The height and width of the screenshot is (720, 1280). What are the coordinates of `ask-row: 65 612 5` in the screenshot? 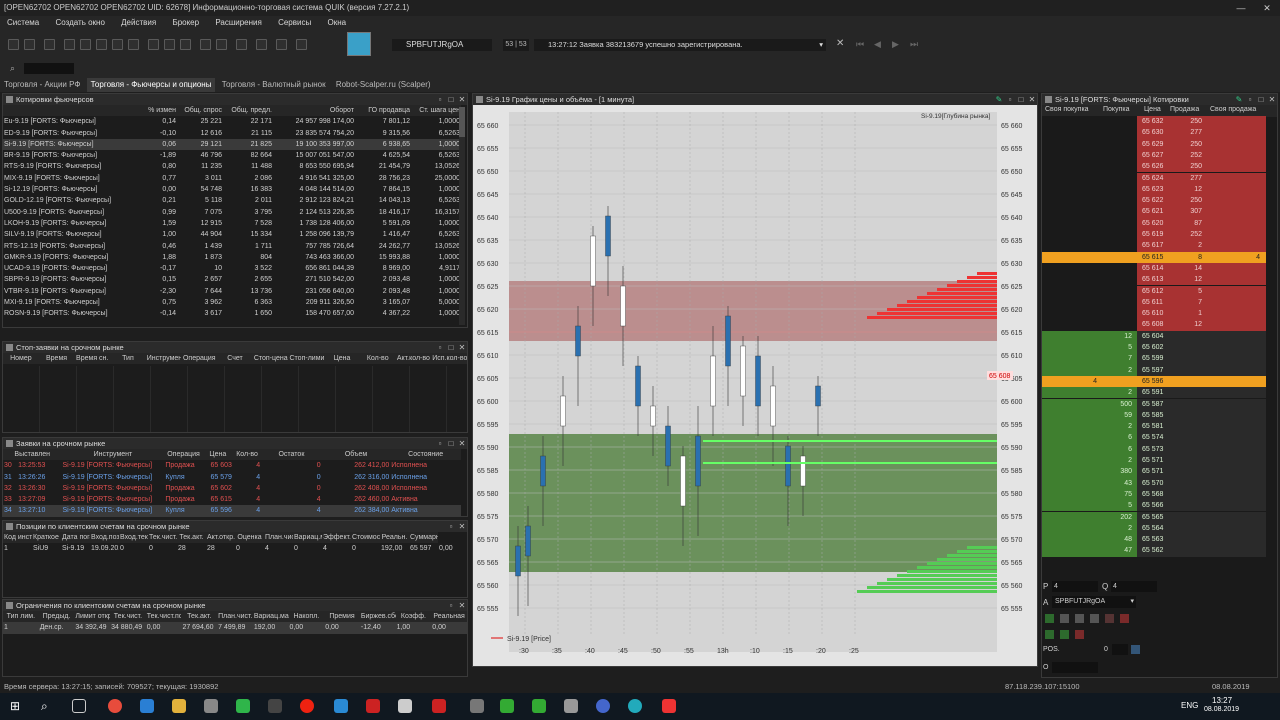 It's located at (1154, 291).